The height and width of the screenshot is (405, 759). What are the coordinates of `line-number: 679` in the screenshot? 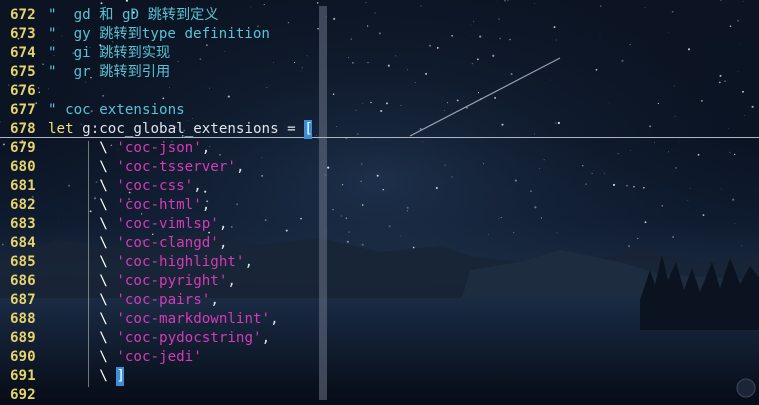 It's located at (23, 148).